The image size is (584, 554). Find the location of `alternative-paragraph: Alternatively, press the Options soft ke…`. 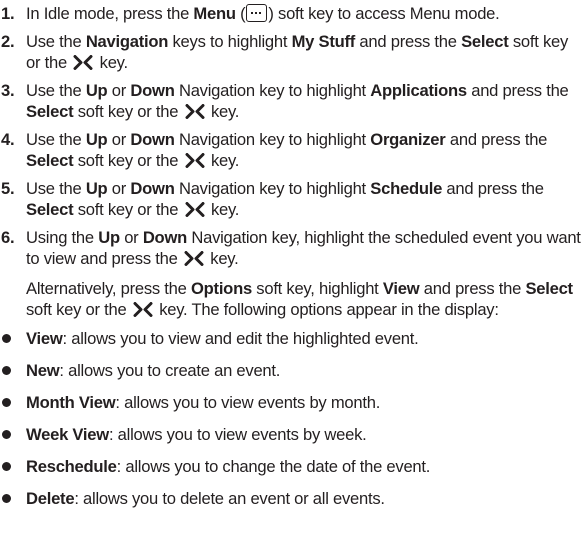

alternative-paragraph: Alternatively, press the Options soft ke… is located at coordinates (292, 299).